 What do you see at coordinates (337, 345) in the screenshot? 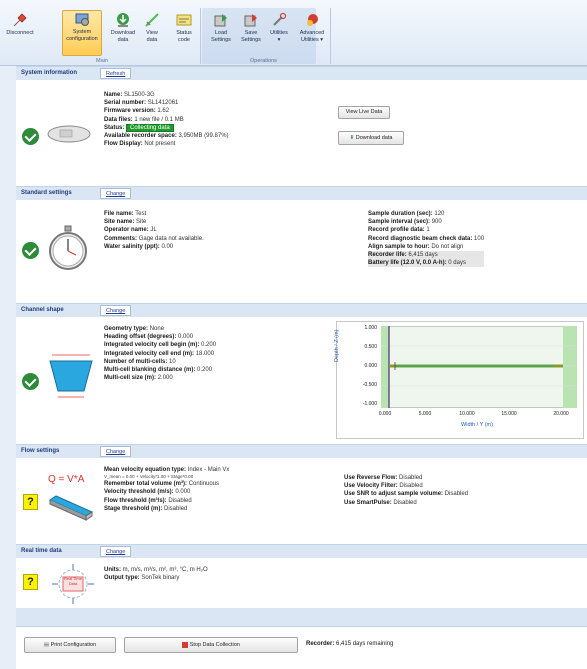
I see `chart-y-label: Depth / Z (m)` at bounding box center [337, 345].